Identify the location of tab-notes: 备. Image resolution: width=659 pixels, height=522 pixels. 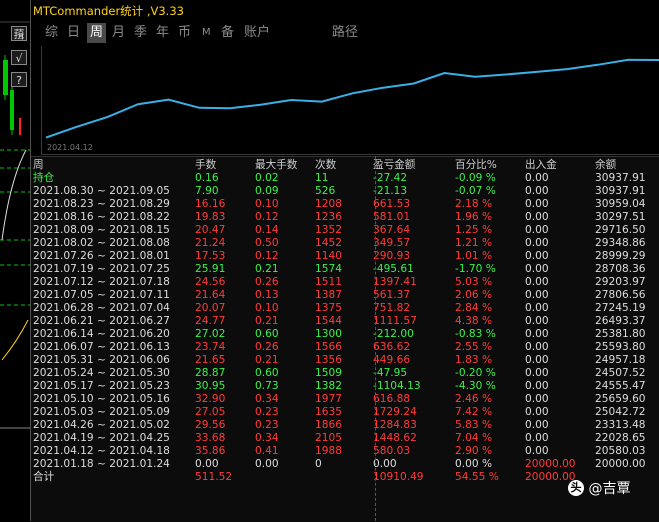
(227, 33).